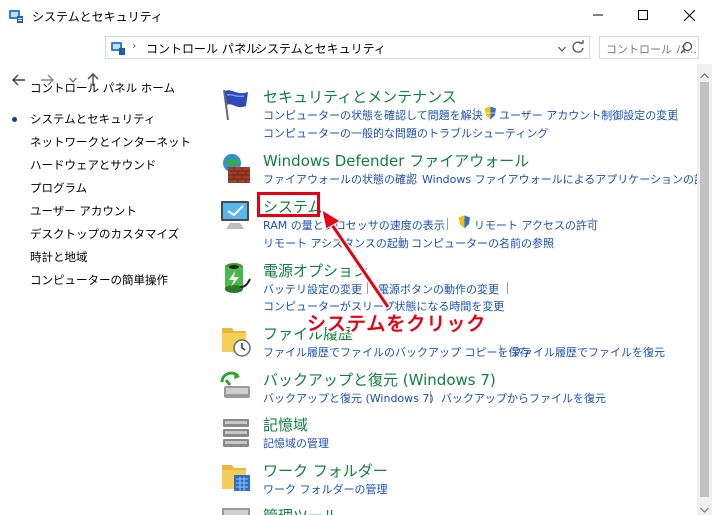 The width and height of the screenshot is (712, 515). I want to click on selected-indicator, so click(14, 119).